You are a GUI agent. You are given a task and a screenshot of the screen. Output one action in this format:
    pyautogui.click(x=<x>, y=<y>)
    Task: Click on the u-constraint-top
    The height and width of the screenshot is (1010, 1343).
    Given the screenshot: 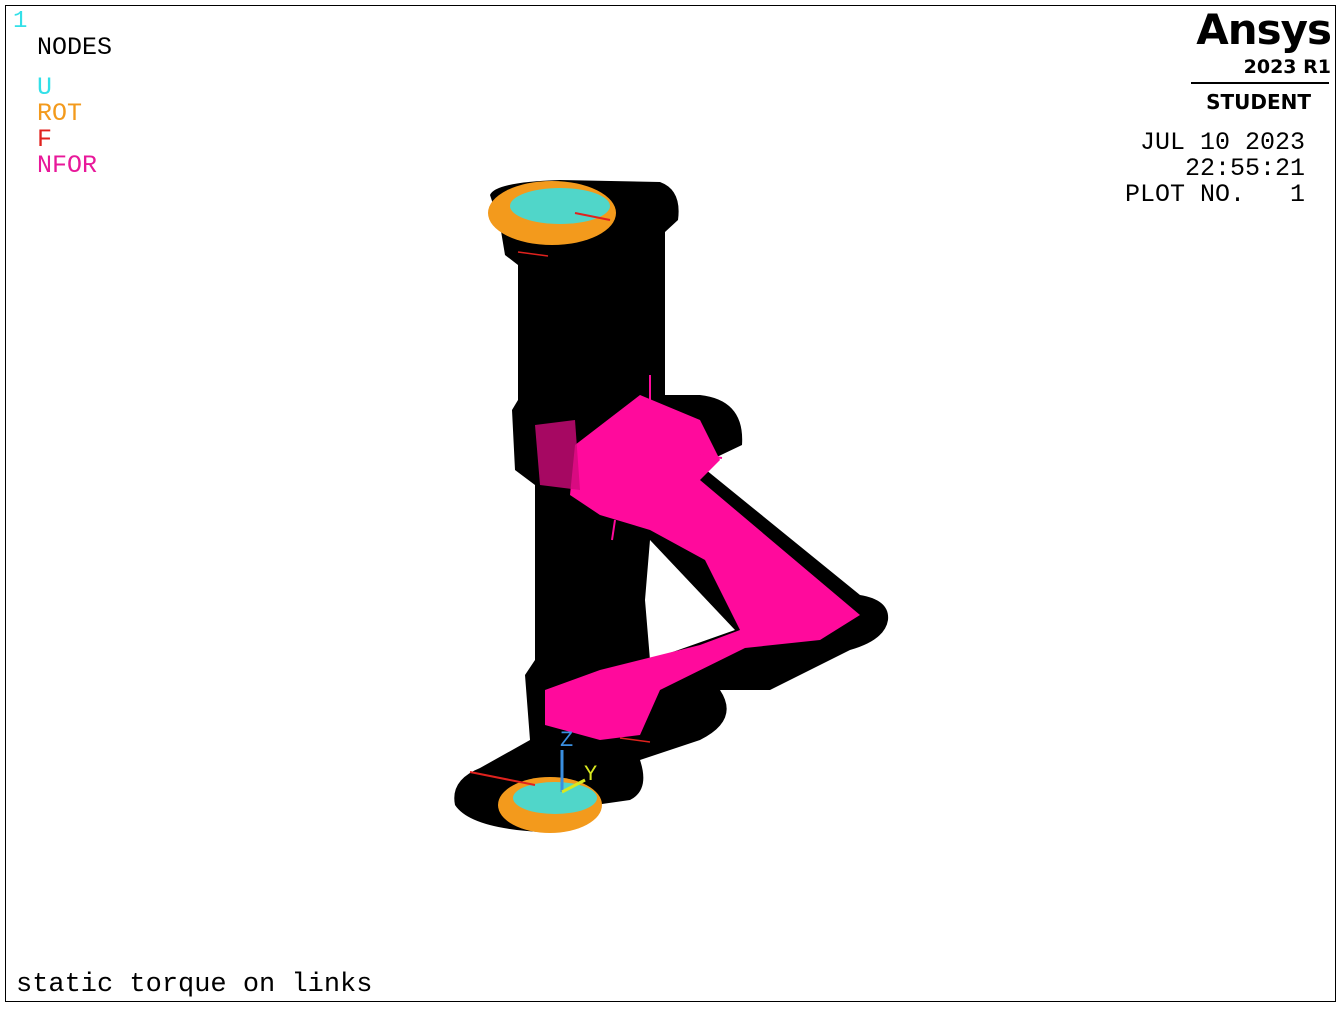 What is the action you would take?
    pyautogui.click(x=560, y=206)
    